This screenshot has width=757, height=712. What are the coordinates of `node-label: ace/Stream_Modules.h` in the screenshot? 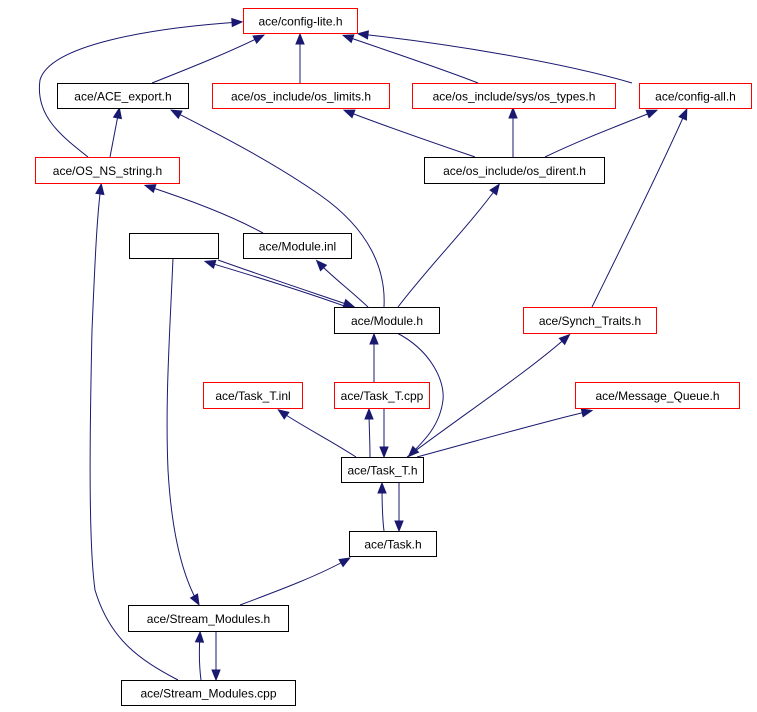 It's located at (208, 619).